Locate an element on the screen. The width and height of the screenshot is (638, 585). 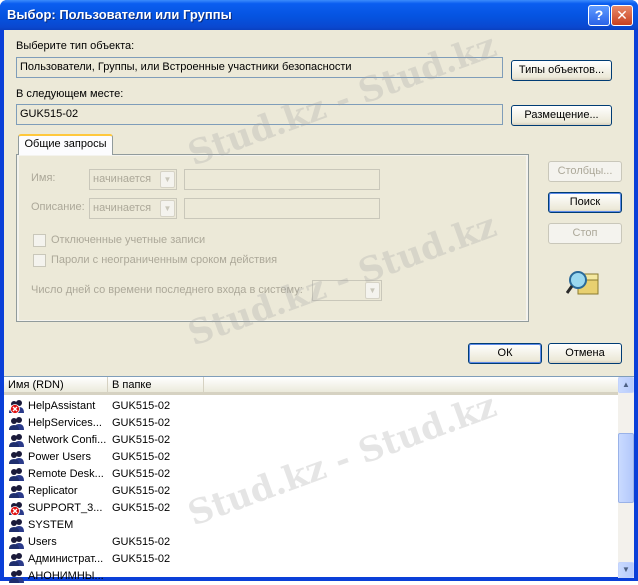
help-button: ? is located at coordinates (599, 15).